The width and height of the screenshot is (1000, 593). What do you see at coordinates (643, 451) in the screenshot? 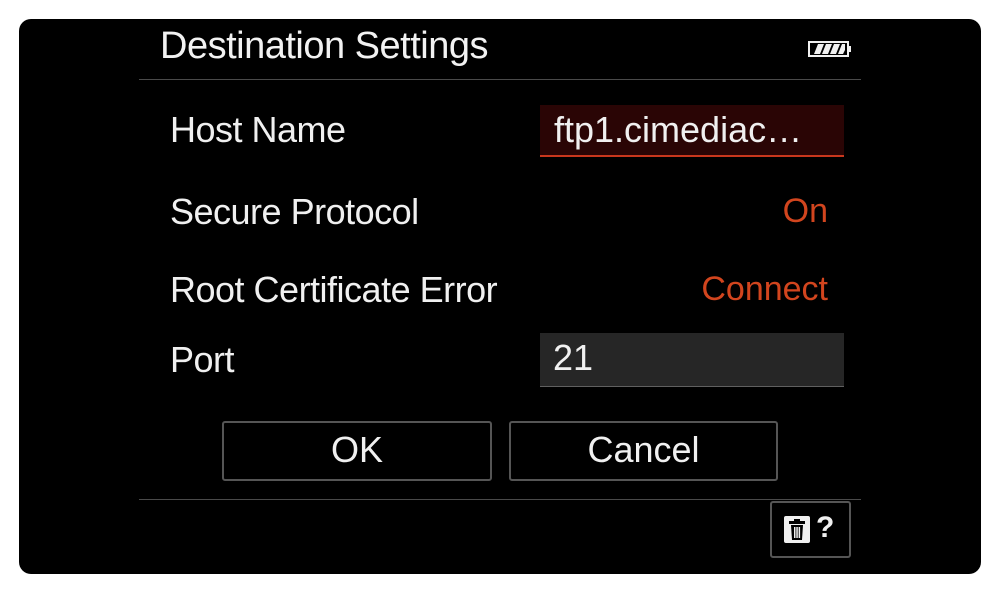
I see `cancel-button: Cancel` at bounding box center [643, 451].